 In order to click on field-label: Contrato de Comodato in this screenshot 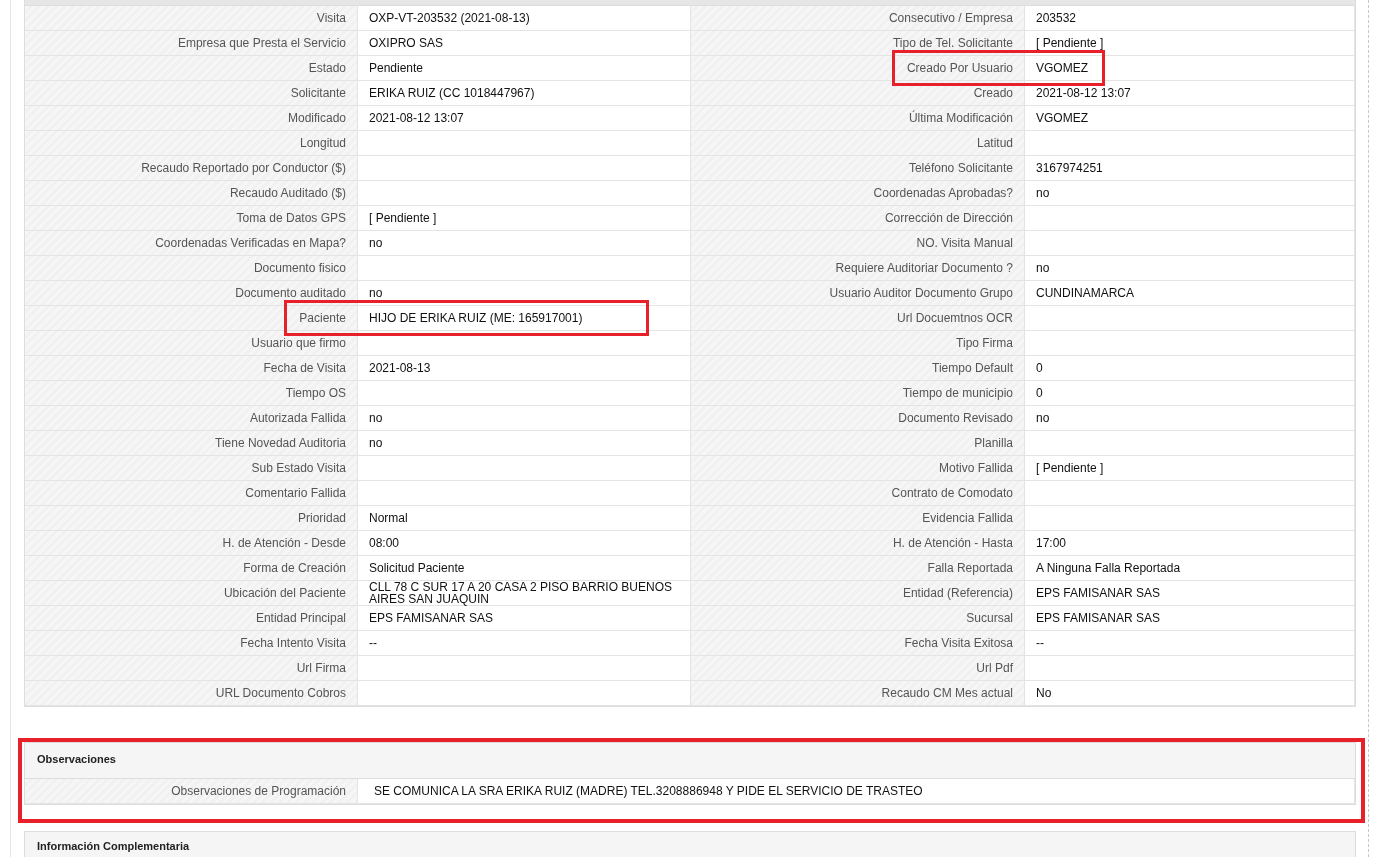, I will do `click(952, 493)`.